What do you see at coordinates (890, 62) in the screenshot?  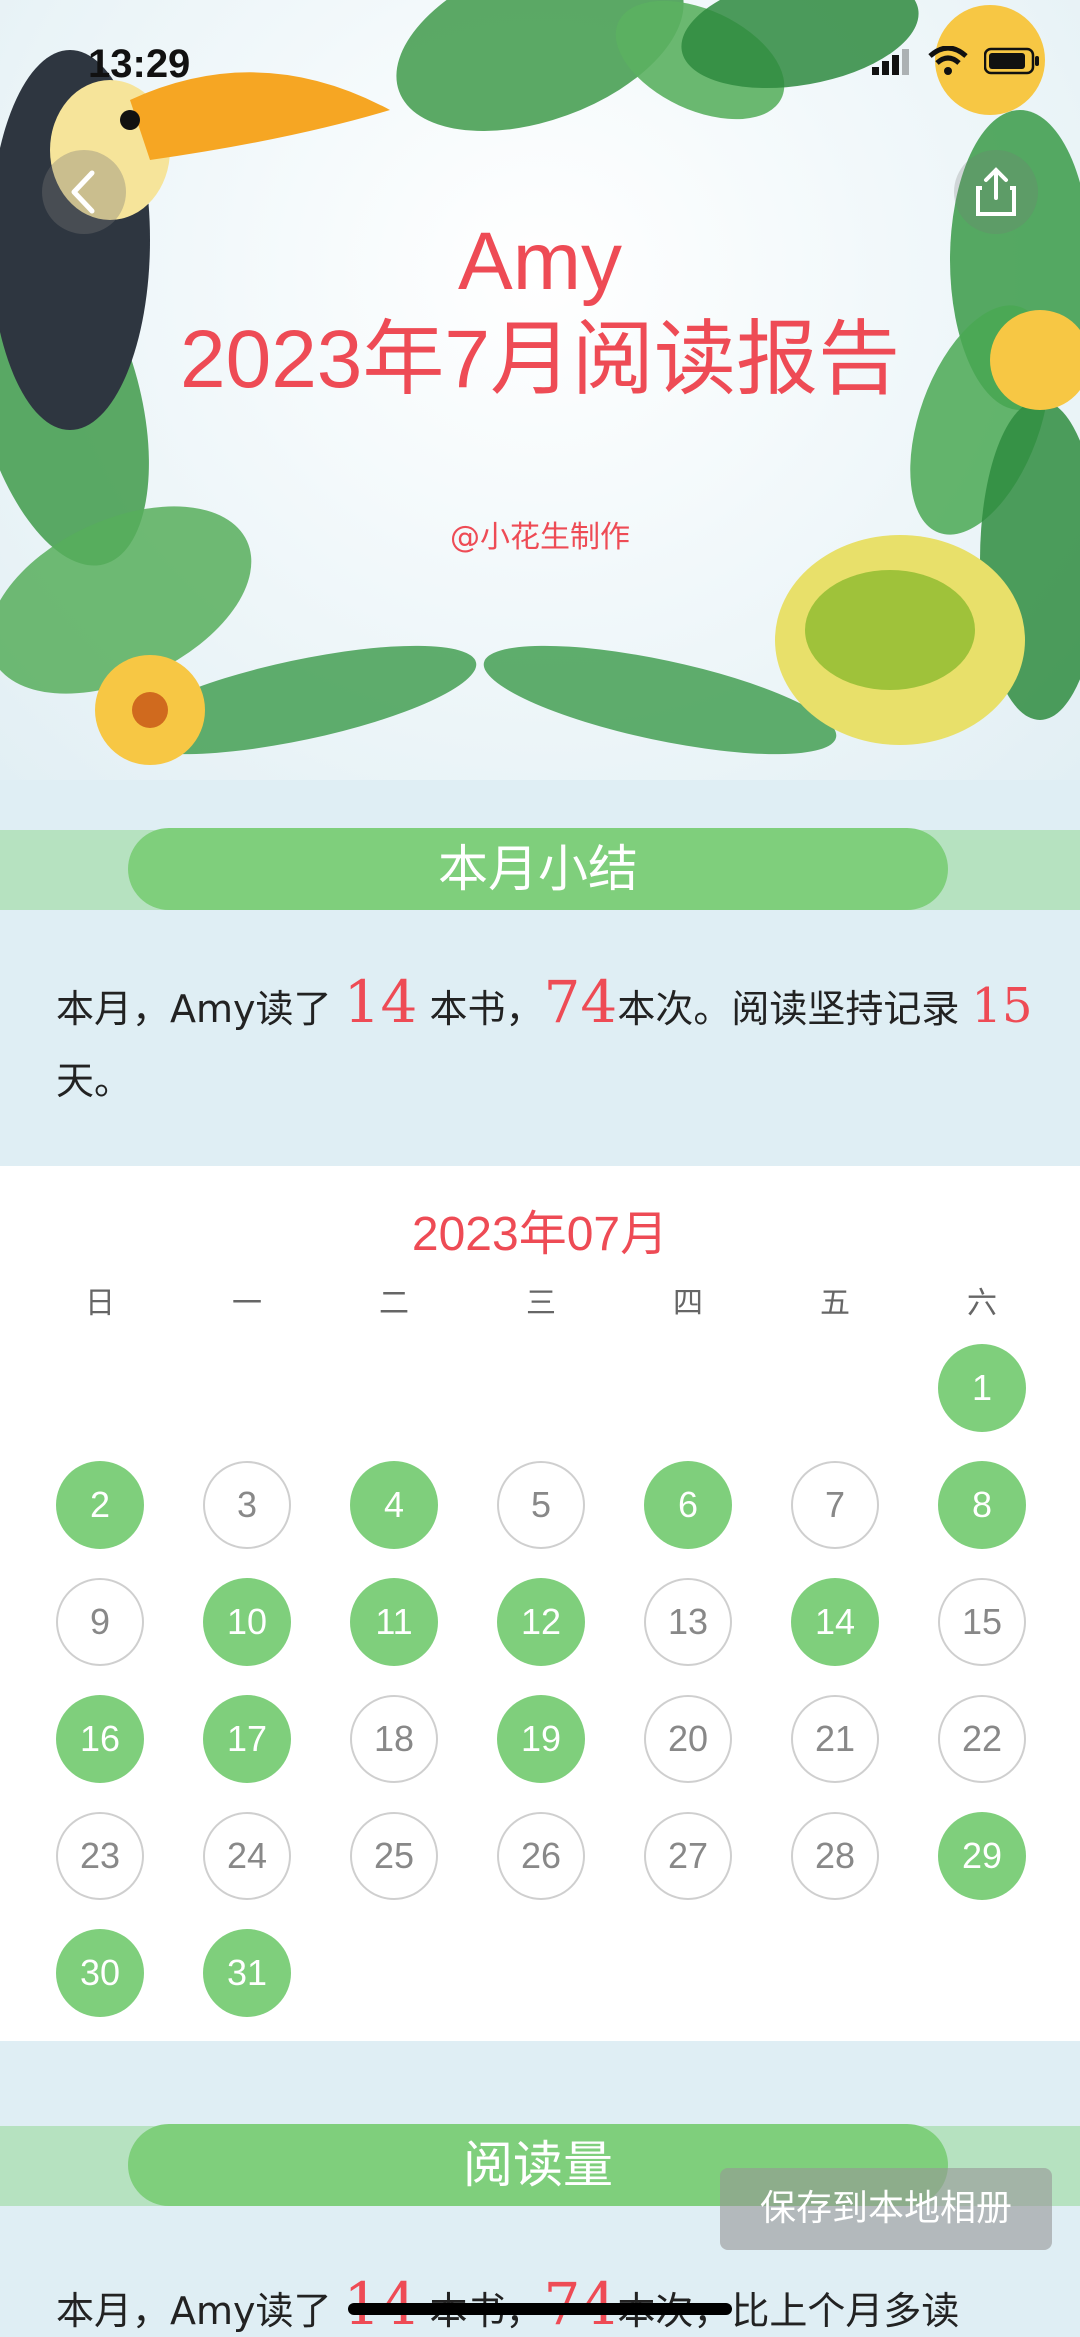 I see `signal-icon` at bounding box center [890, 62].